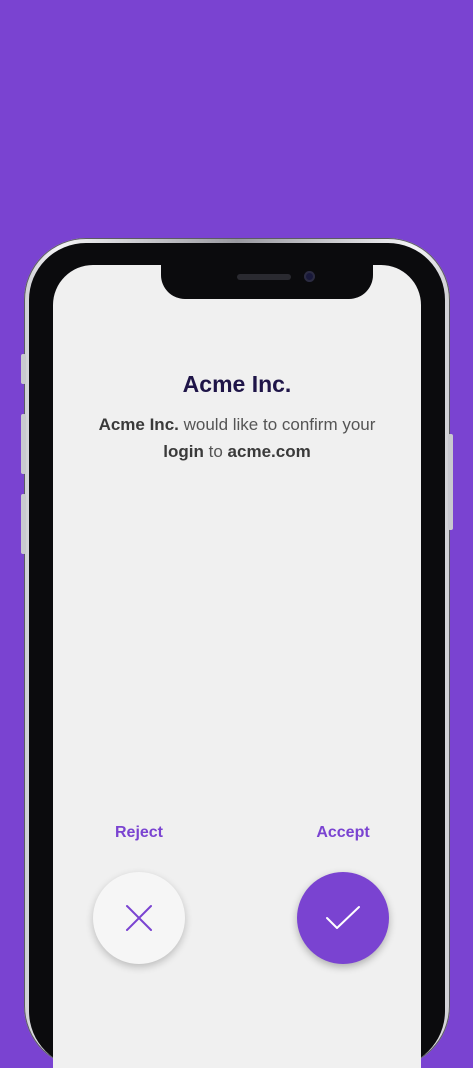 This screenshot has height=1068, width=473. I want to click on accept-button, so click(343, 918).